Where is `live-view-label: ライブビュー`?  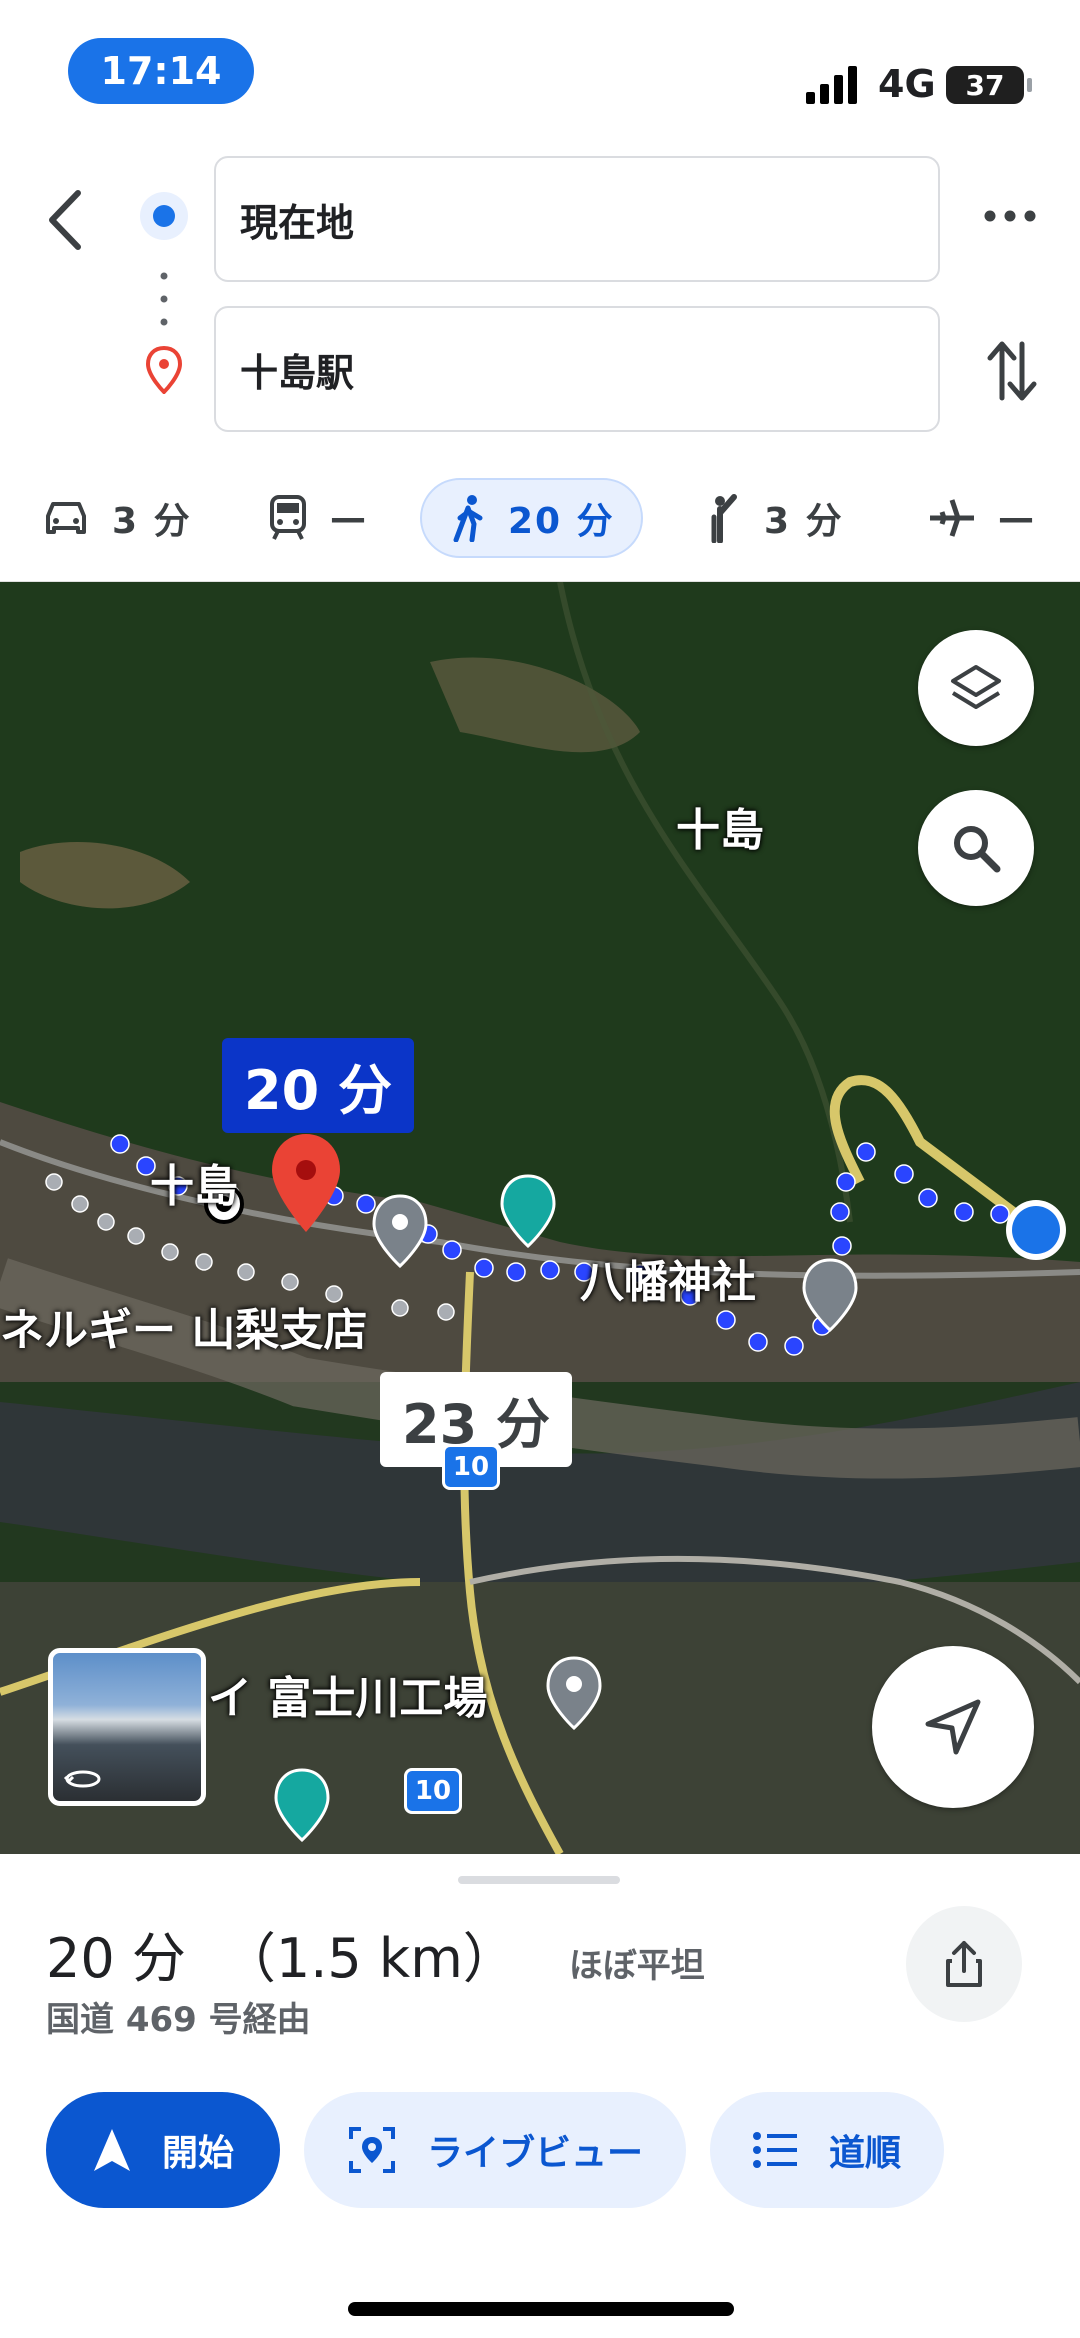
live-view-label: ライブビュー is located at coordinates (534, 2153).